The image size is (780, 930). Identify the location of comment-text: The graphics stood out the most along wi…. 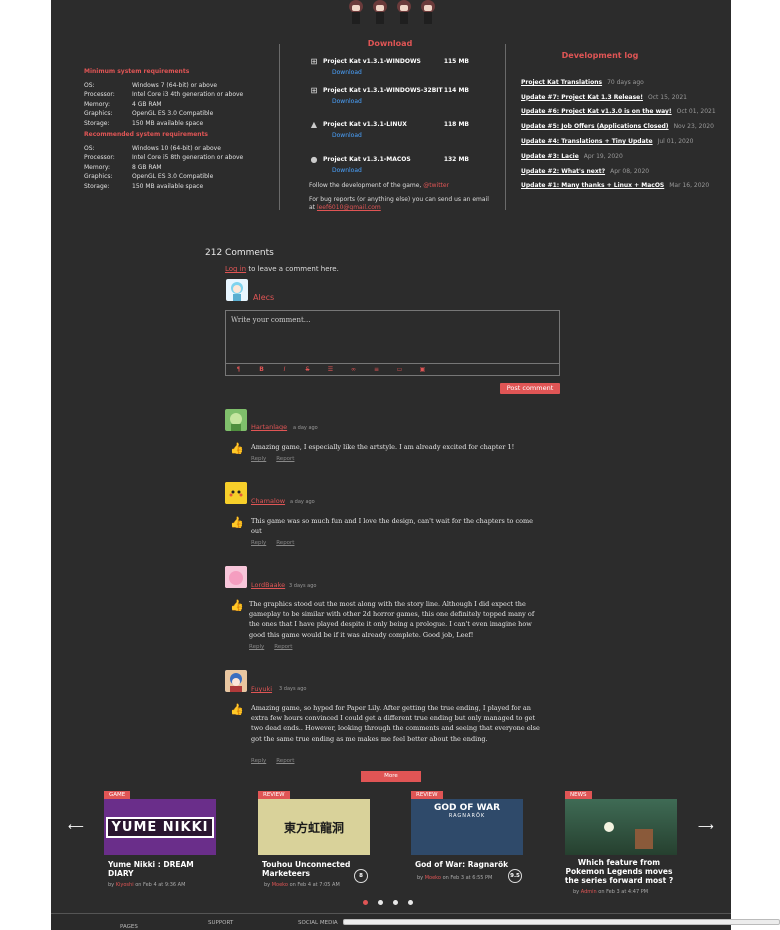
(392, 619).